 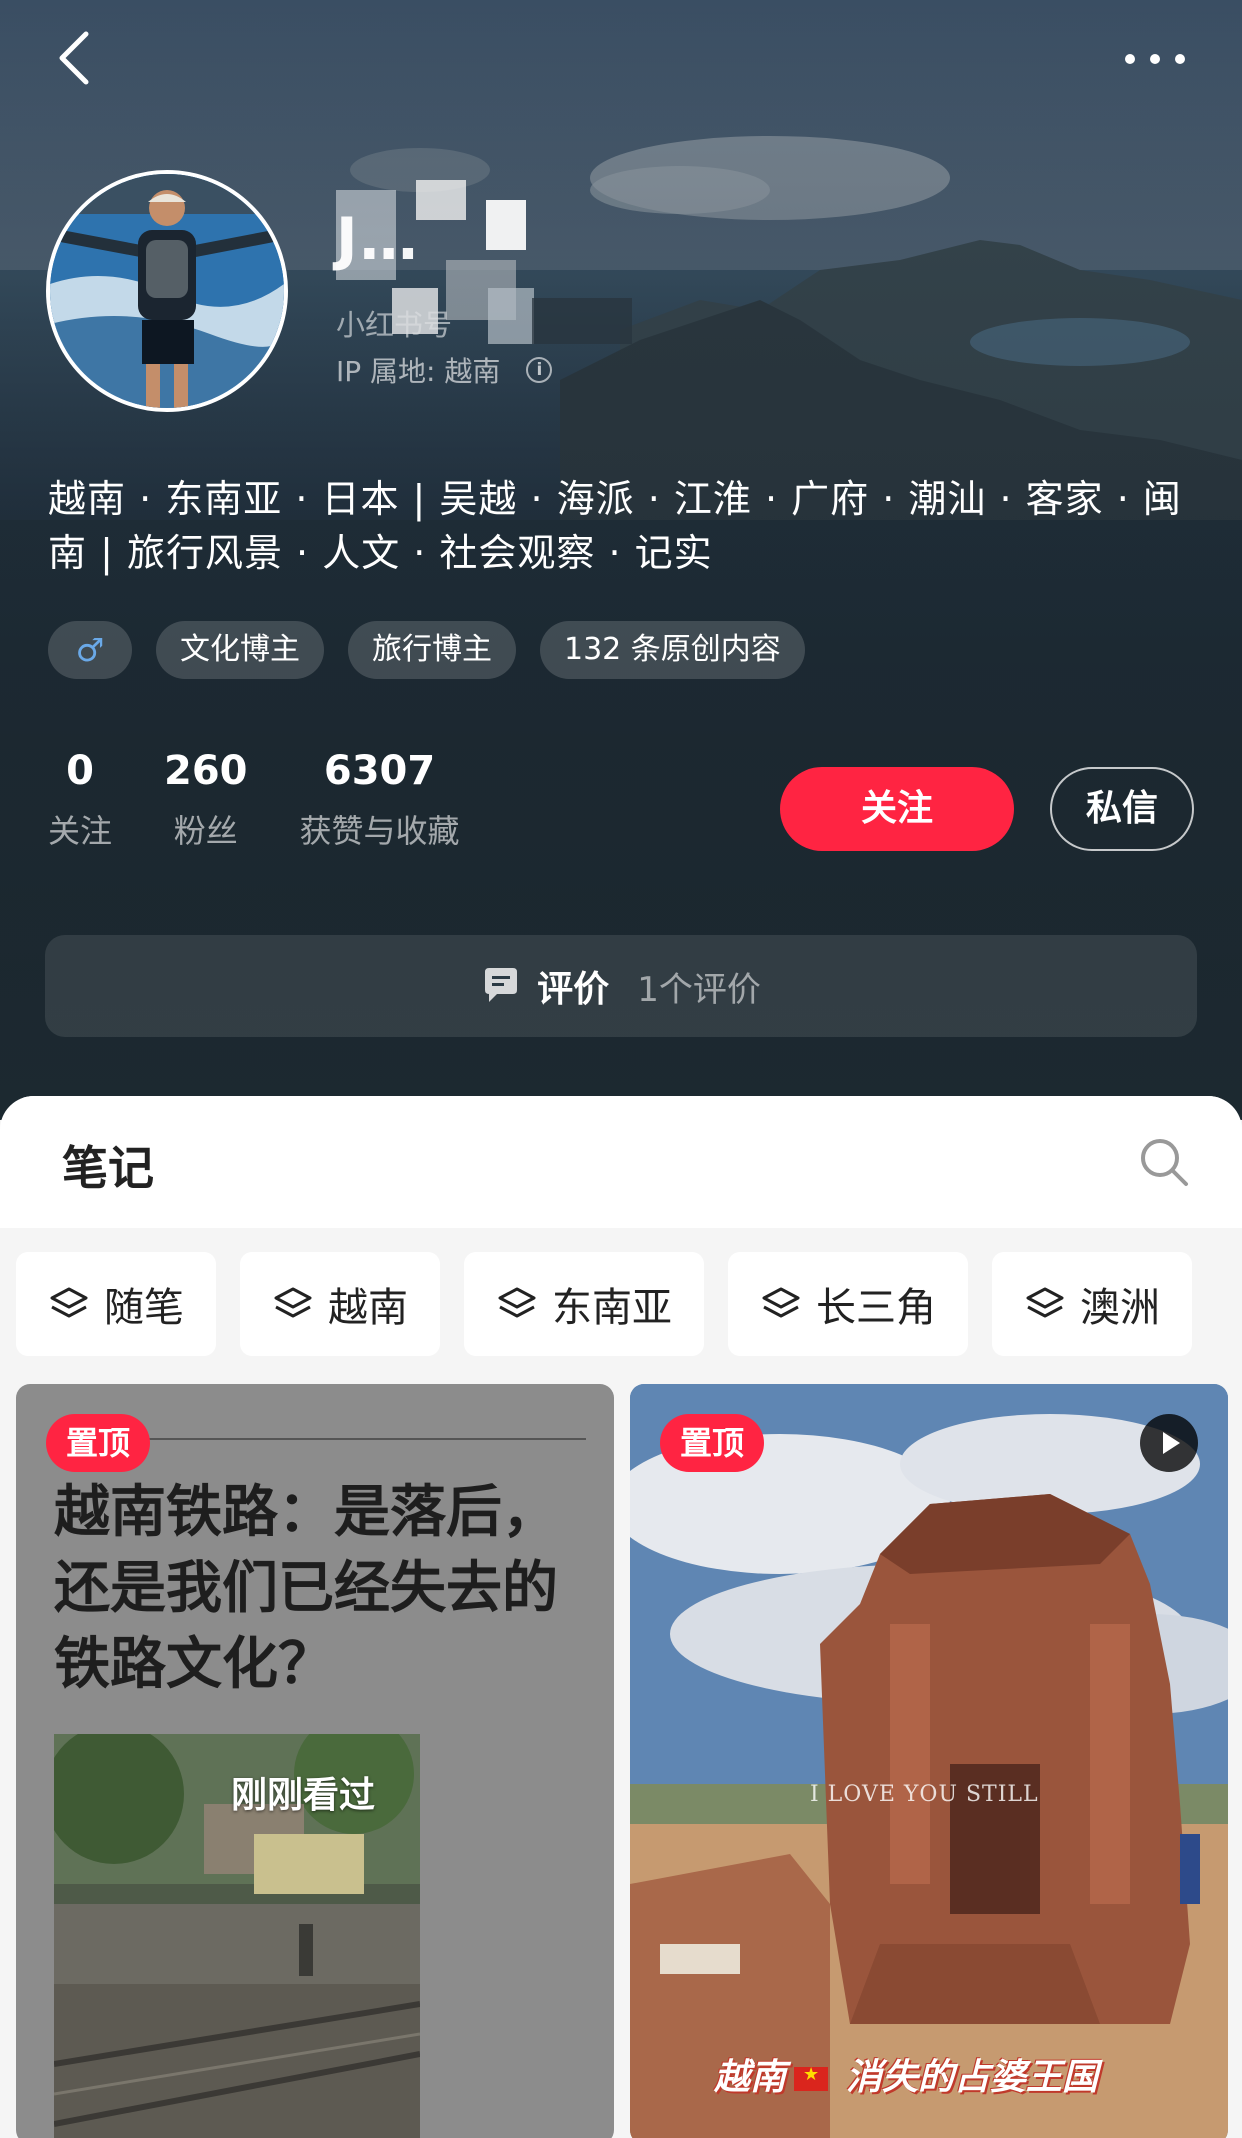 I want to click on back-icon, so click(x=75, y=58).